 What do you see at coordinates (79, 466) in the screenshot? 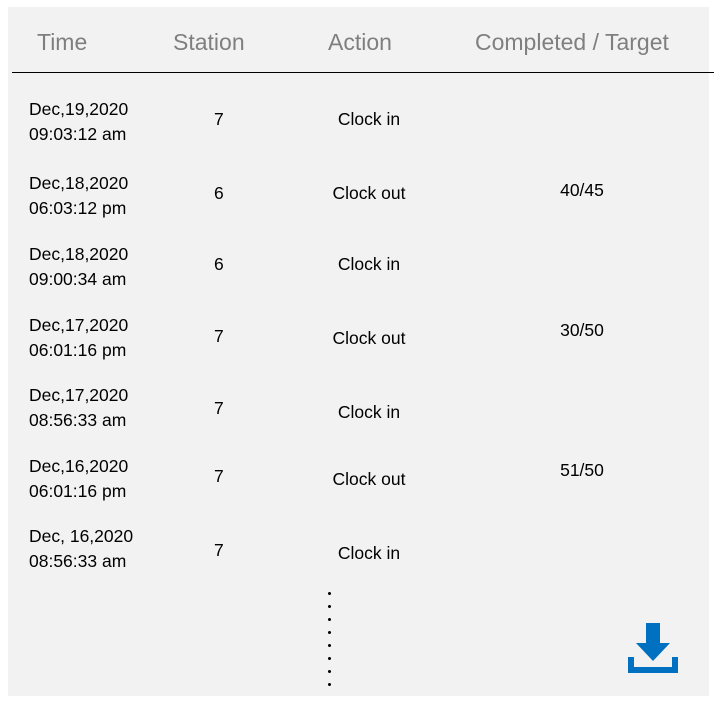
I see `date-text: Dec,16,2020` at bounding box center [79, 466].